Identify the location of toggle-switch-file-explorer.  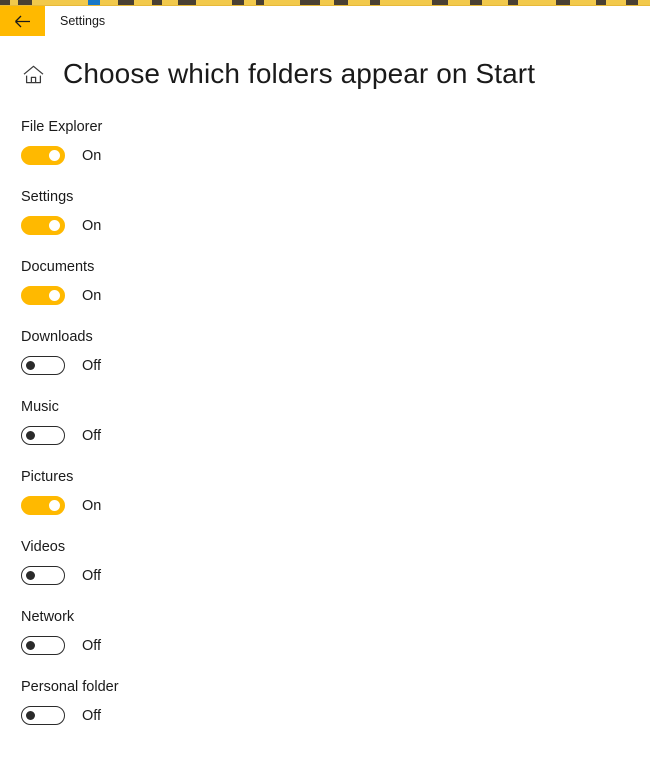
(43, 155).